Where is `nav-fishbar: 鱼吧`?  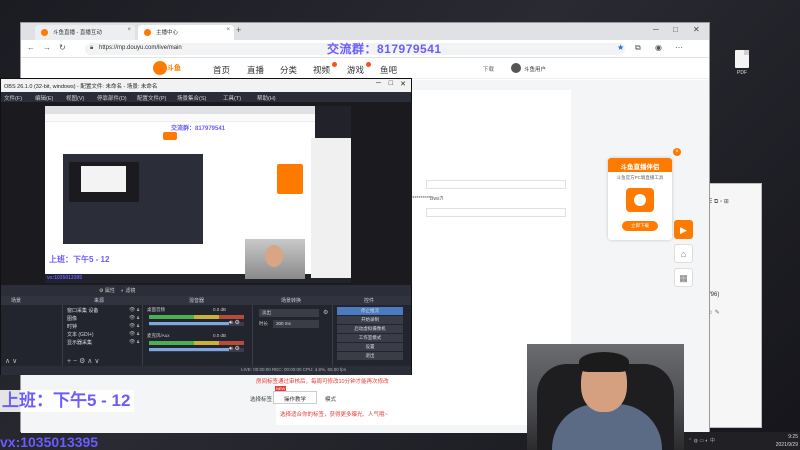 nav-fishbar: 鱼吧 is located at coordinates (388, 70).